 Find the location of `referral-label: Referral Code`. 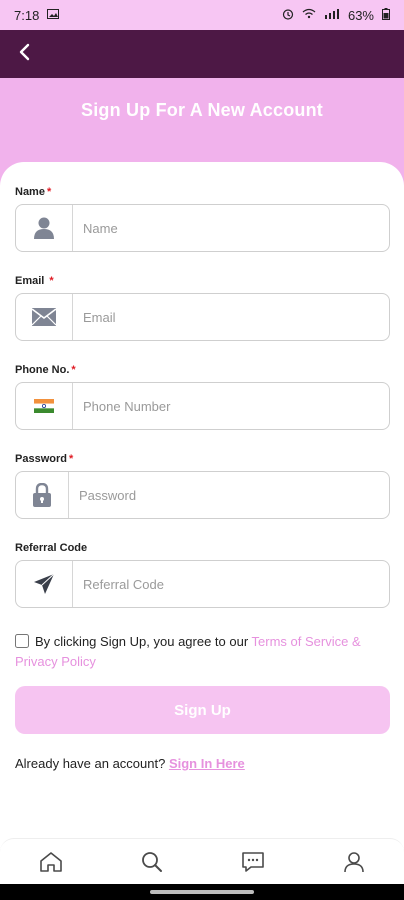

referral-label: Referral Code is located at coordinates (51, 548).